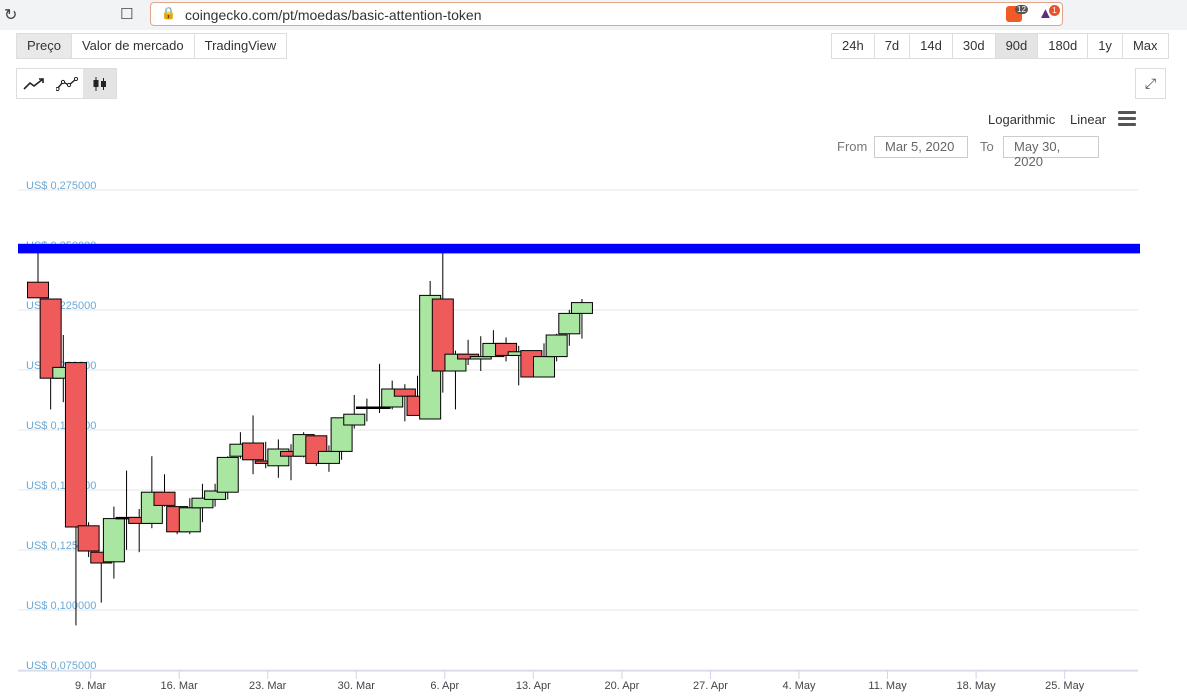 The width and height of the screenshot is (1187, 696). What do you see at coordinates (579, 248) in the screenshot?
I see `highlight-band` at bounding box center [579, 248].